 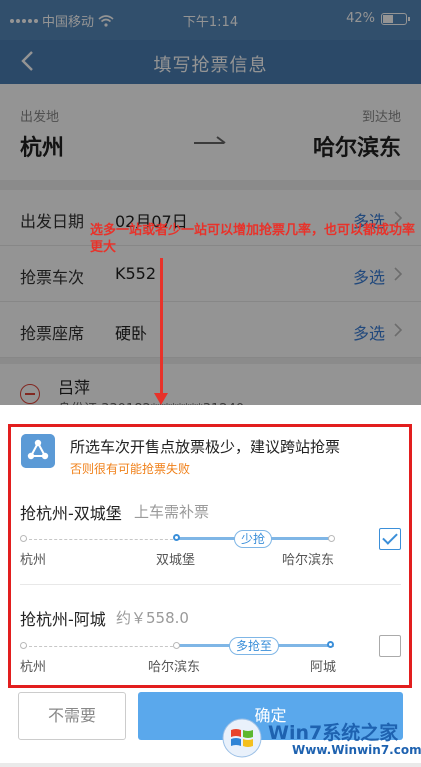 What do you see at coordinates (253, 239) in the screenshot?
I see `annotation-text: 选多一站或者少一站可以增加抢票几率，也可以都成功率更大` at bounding box center [253, 239].